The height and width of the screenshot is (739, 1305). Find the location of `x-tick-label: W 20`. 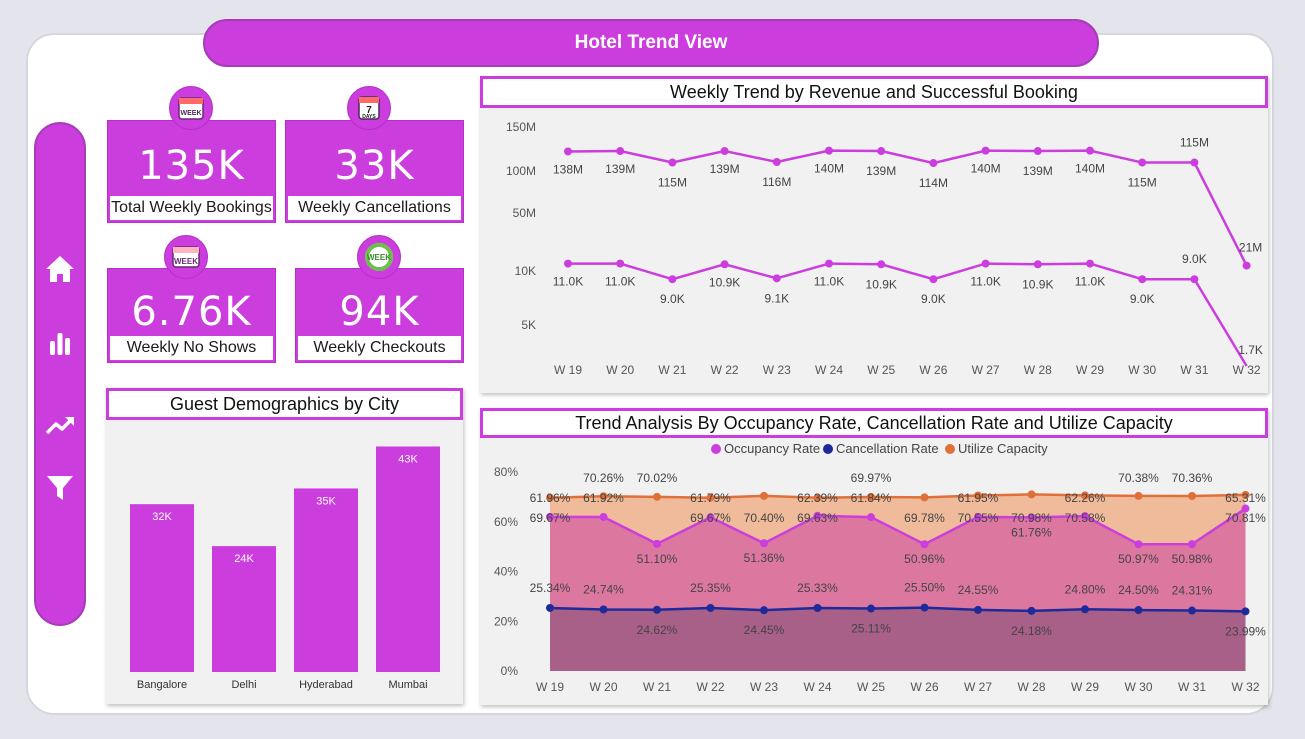

x-tick-label: W 20 is located at coordinates (603, 687).